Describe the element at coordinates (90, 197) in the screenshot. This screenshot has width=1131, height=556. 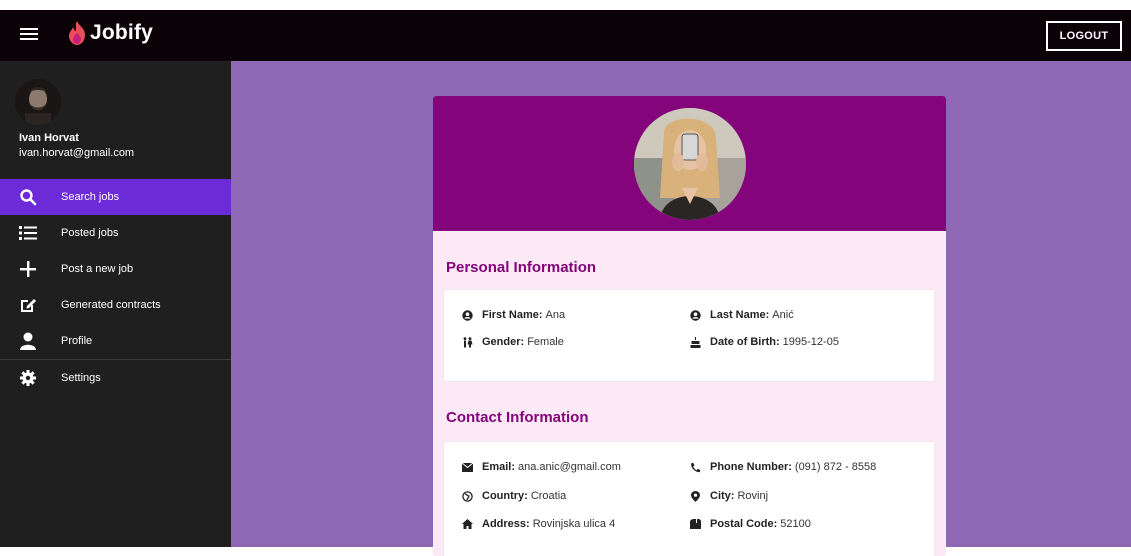
I see `sidebar-item-label: Search jobs` at that location.